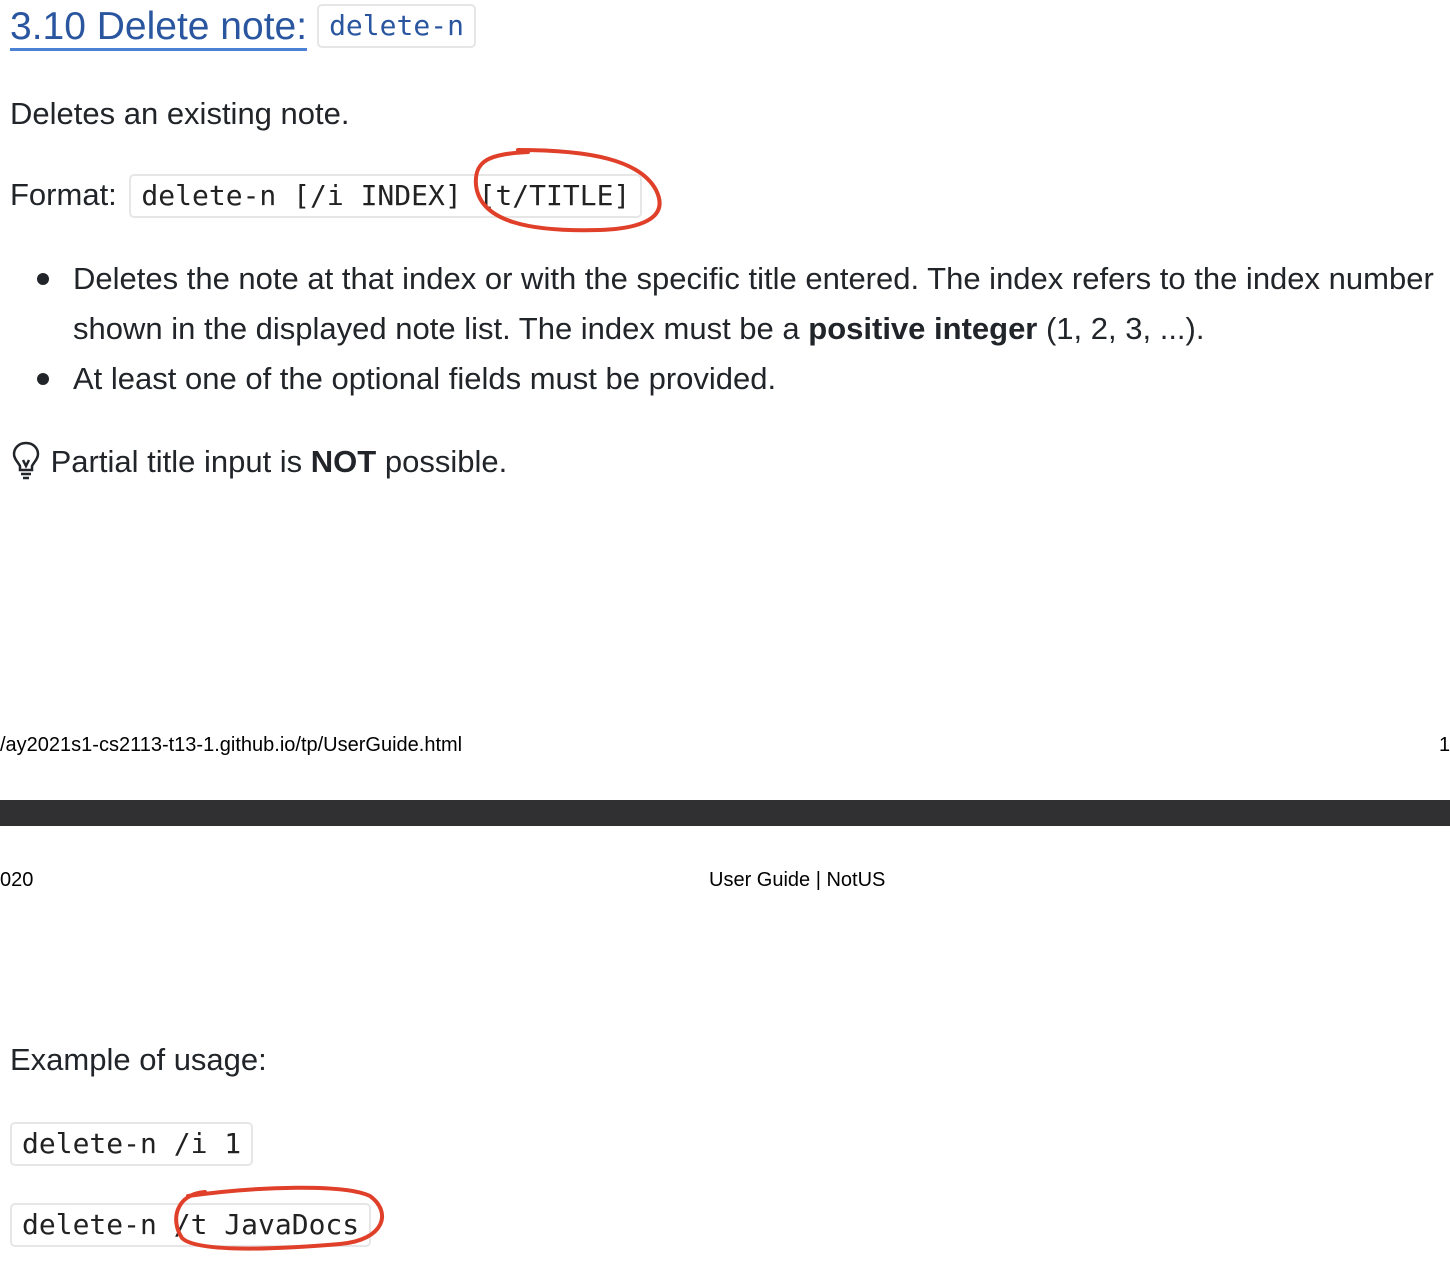  I want to click on section-heading: 3.10 Delete note: delete-n, so click(243, 27).